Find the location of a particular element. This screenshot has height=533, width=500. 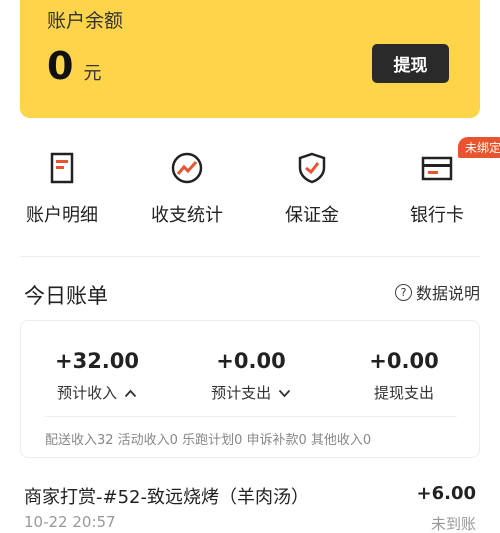

quick-action-label: 保证金 is located at coordinates (312, 215).